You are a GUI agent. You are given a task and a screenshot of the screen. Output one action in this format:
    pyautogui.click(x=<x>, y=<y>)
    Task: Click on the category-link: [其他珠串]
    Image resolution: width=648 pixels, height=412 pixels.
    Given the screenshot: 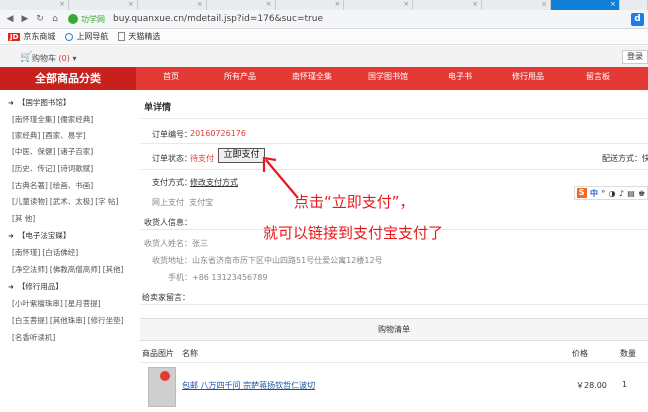 What is the action you would take?
    pyautogui.click(x=68, y=320)
    